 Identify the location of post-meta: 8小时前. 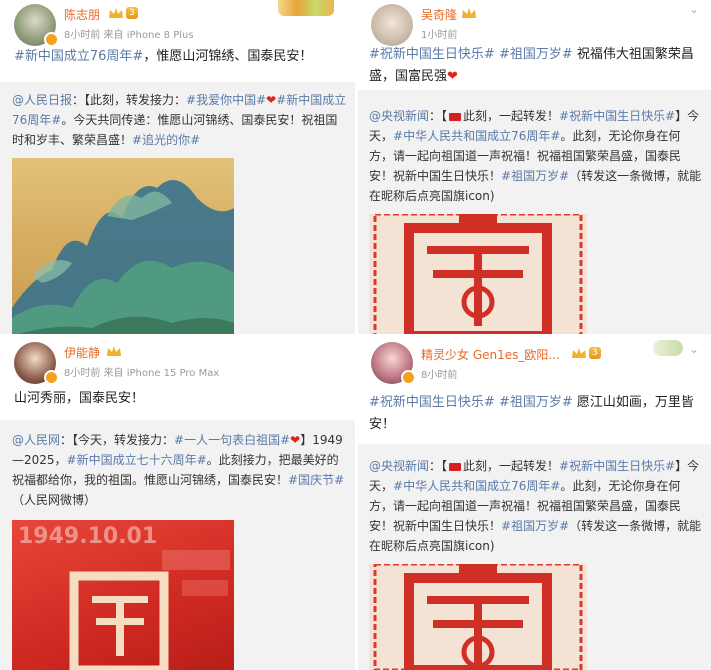
(439, 375).